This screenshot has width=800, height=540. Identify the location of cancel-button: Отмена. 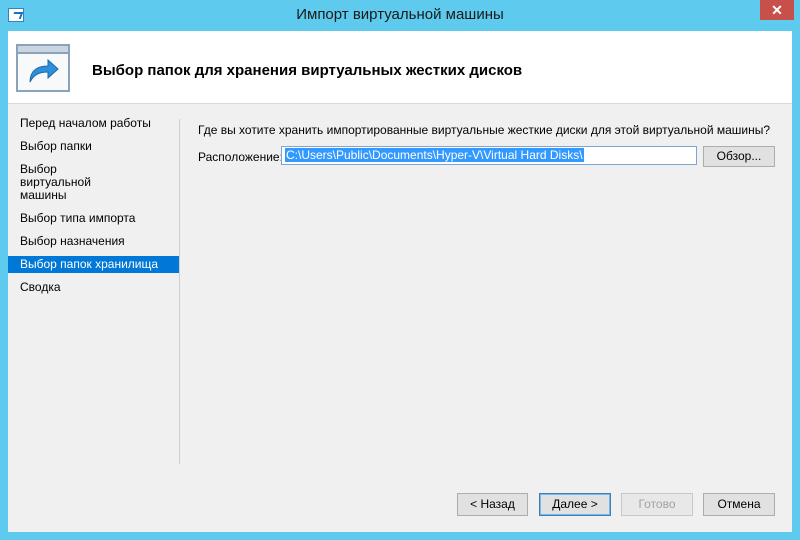
(739, 504).